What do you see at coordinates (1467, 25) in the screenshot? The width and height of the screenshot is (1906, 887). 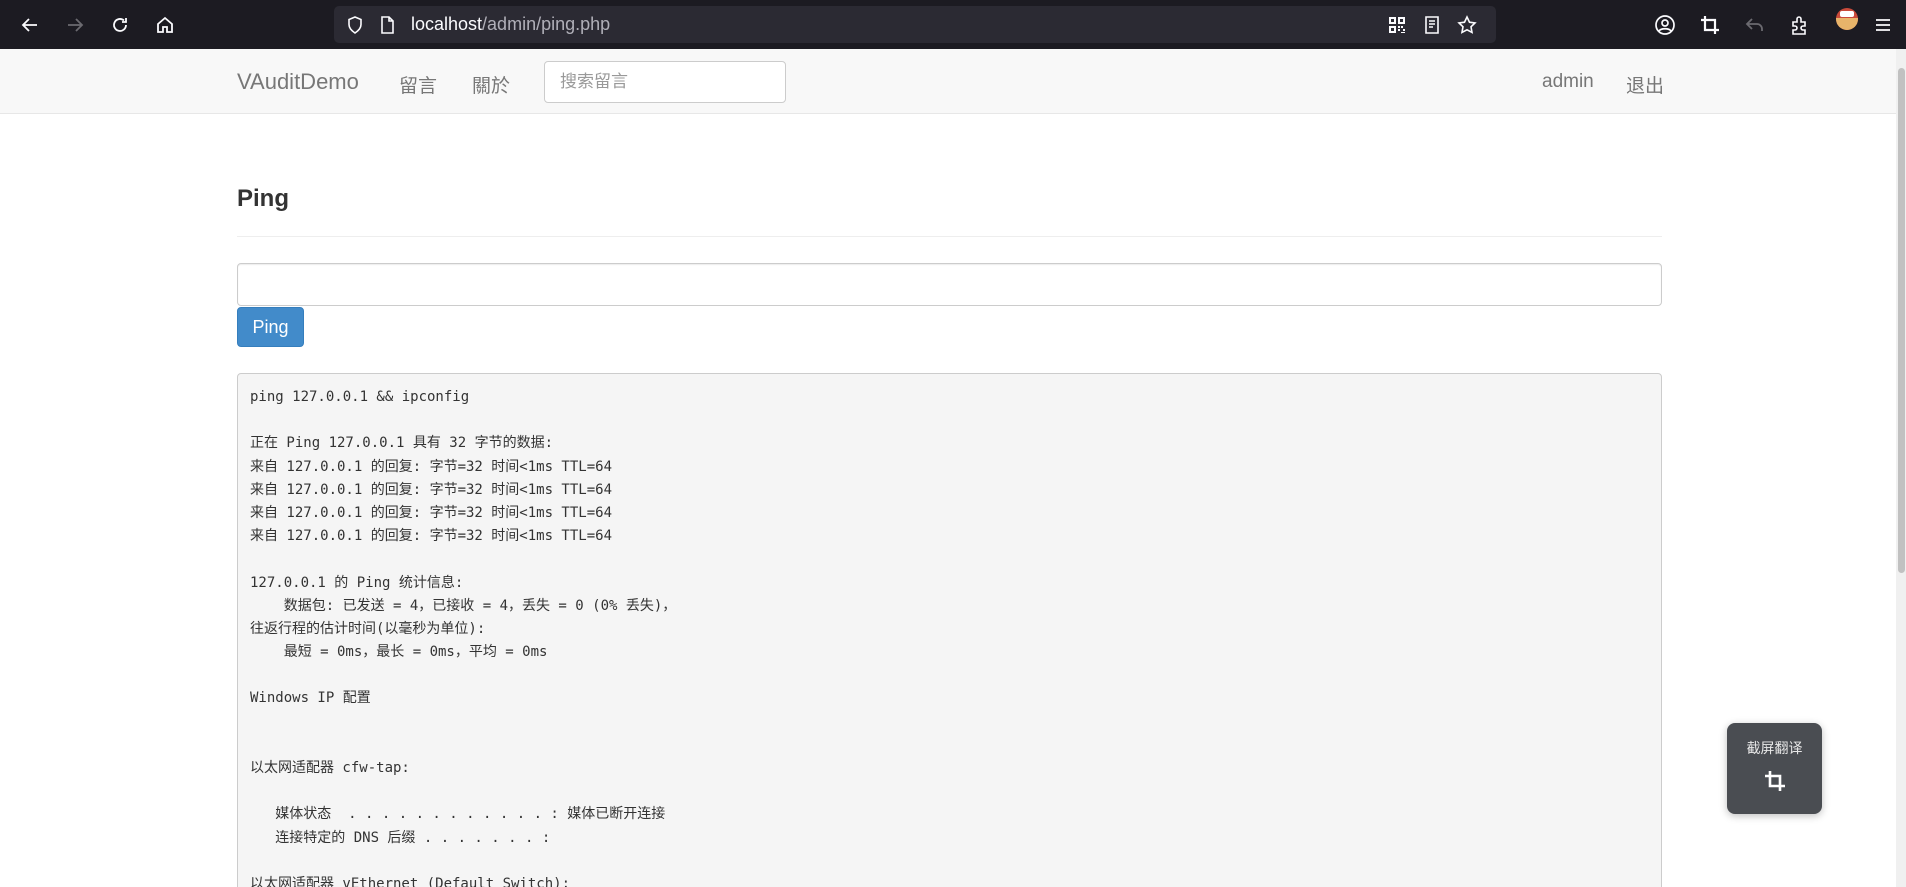 I see `bookmark-star-icon` at bounding box center [1467, 25].